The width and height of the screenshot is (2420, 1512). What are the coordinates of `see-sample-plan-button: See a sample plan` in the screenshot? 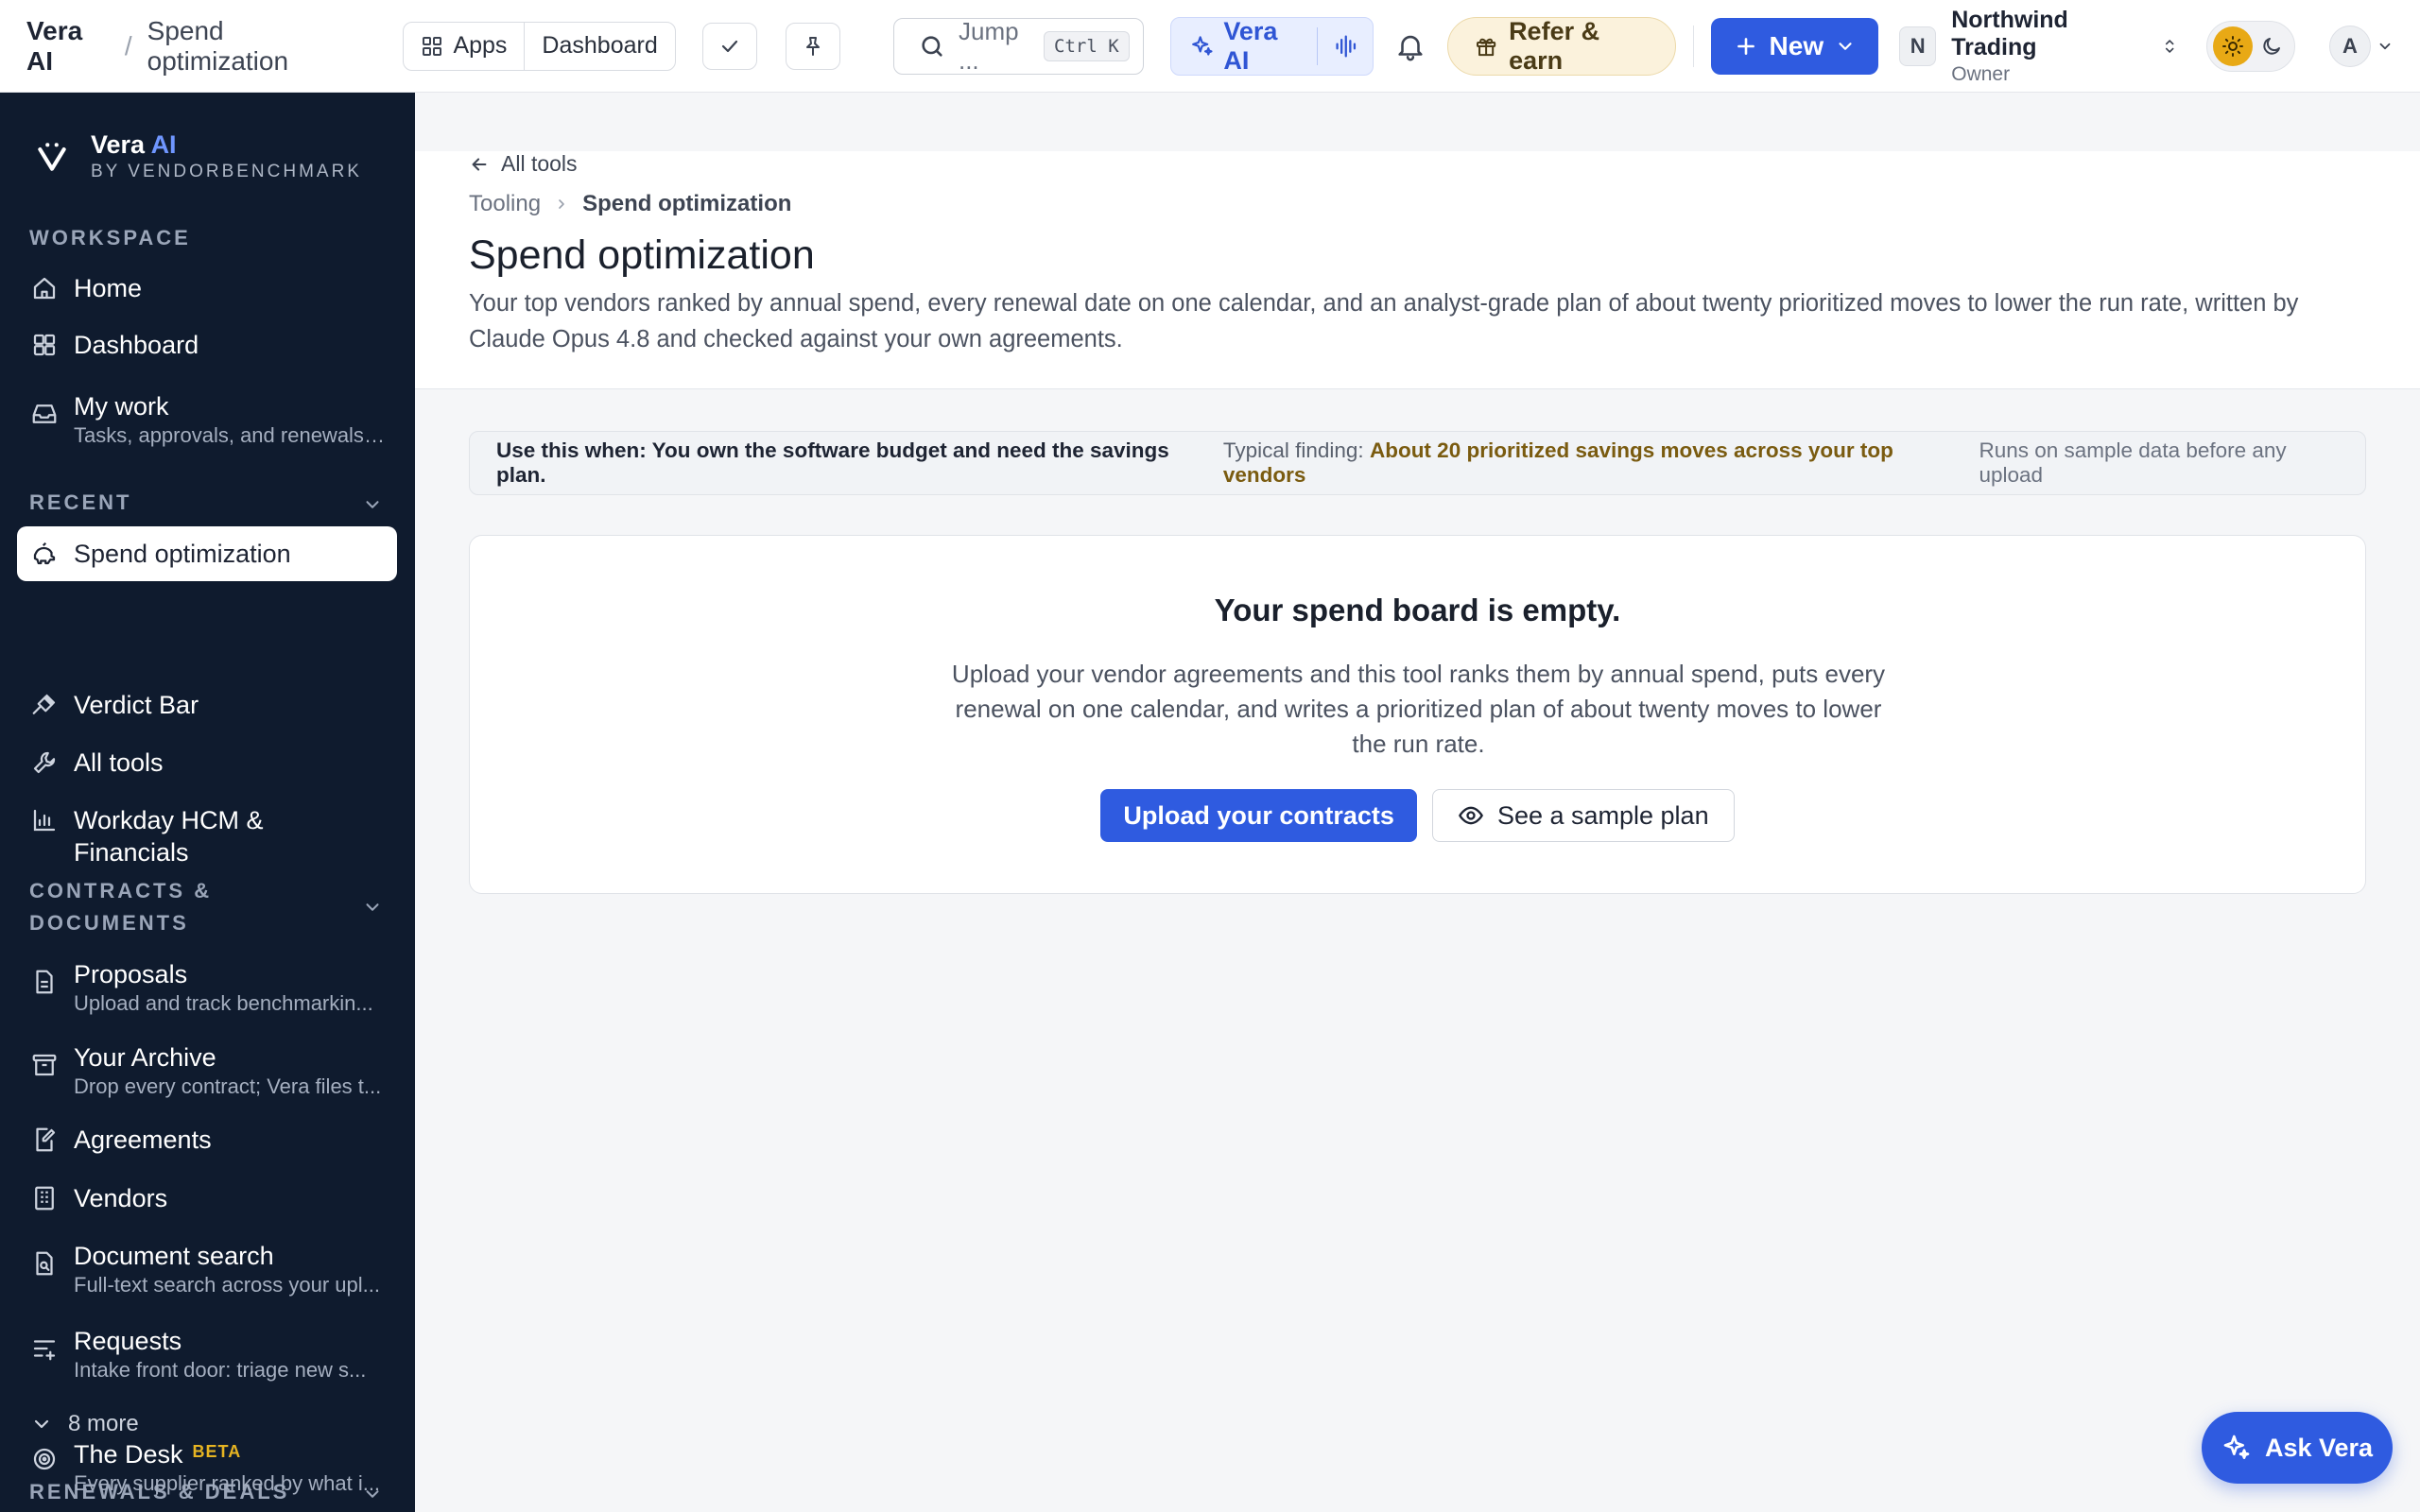 It's located at (1583, 815).